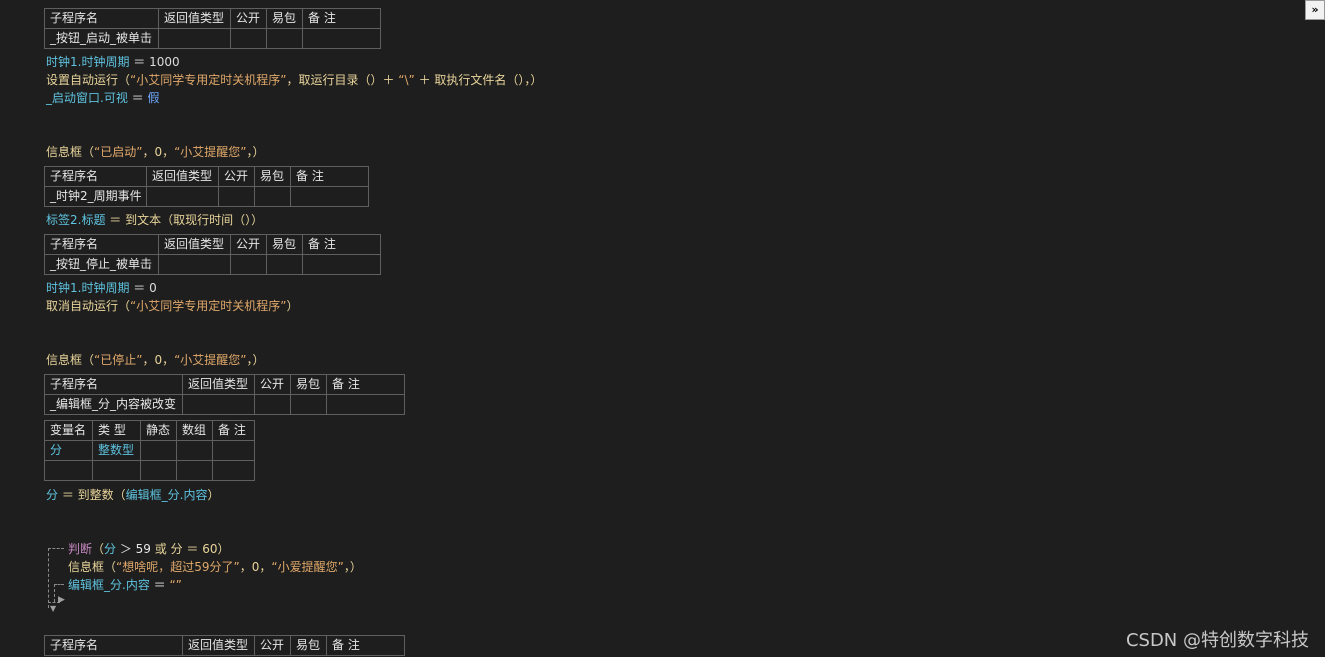 The height and width of the screenshot is (657, 1325). I want to click on code-line: 分 ＝ 到整数（编辑框_分.内容）, so click(133, 494).